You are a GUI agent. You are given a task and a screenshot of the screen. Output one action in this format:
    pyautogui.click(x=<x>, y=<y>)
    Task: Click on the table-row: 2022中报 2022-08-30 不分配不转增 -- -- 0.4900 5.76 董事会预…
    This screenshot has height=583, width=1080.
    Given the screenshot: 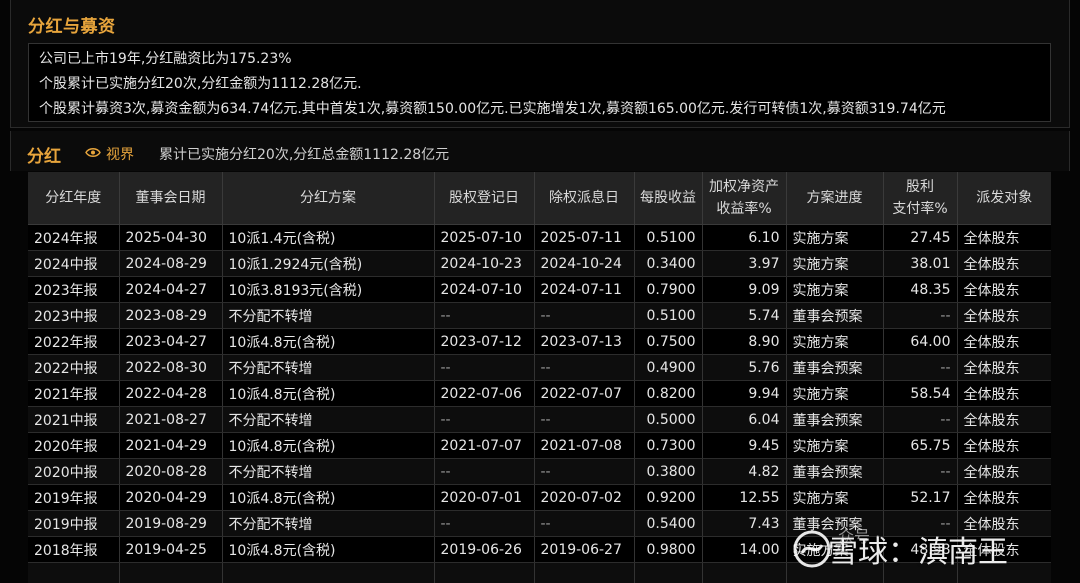 What is the action you would take?
    pyautogui.click(x=539, y=367)
    